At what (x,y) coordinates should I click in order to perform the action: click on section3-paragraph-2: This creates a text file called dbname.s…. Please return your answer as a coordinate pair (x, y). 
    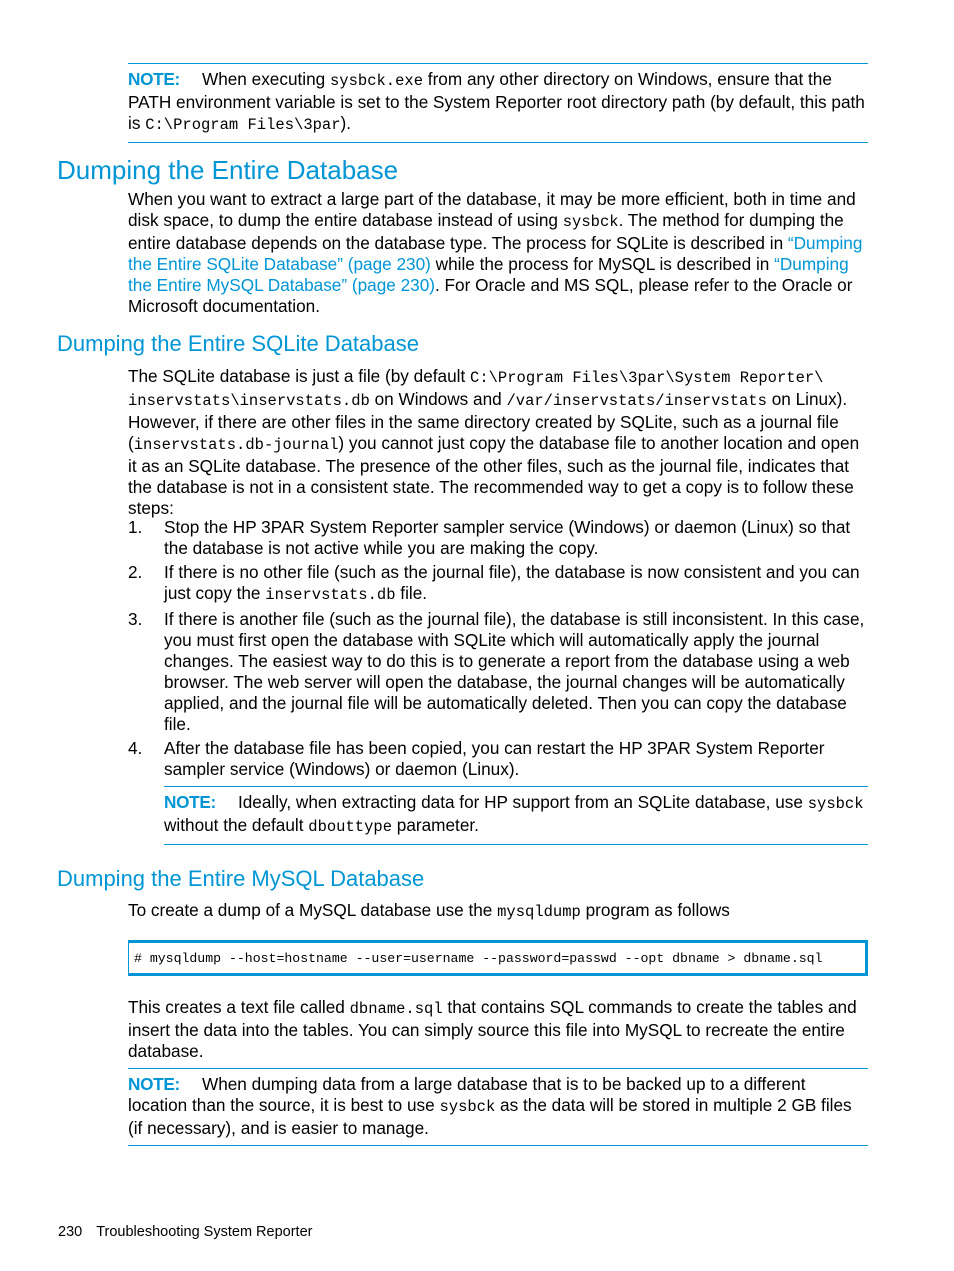
    Looking at the image, I should click on (492, 1029).